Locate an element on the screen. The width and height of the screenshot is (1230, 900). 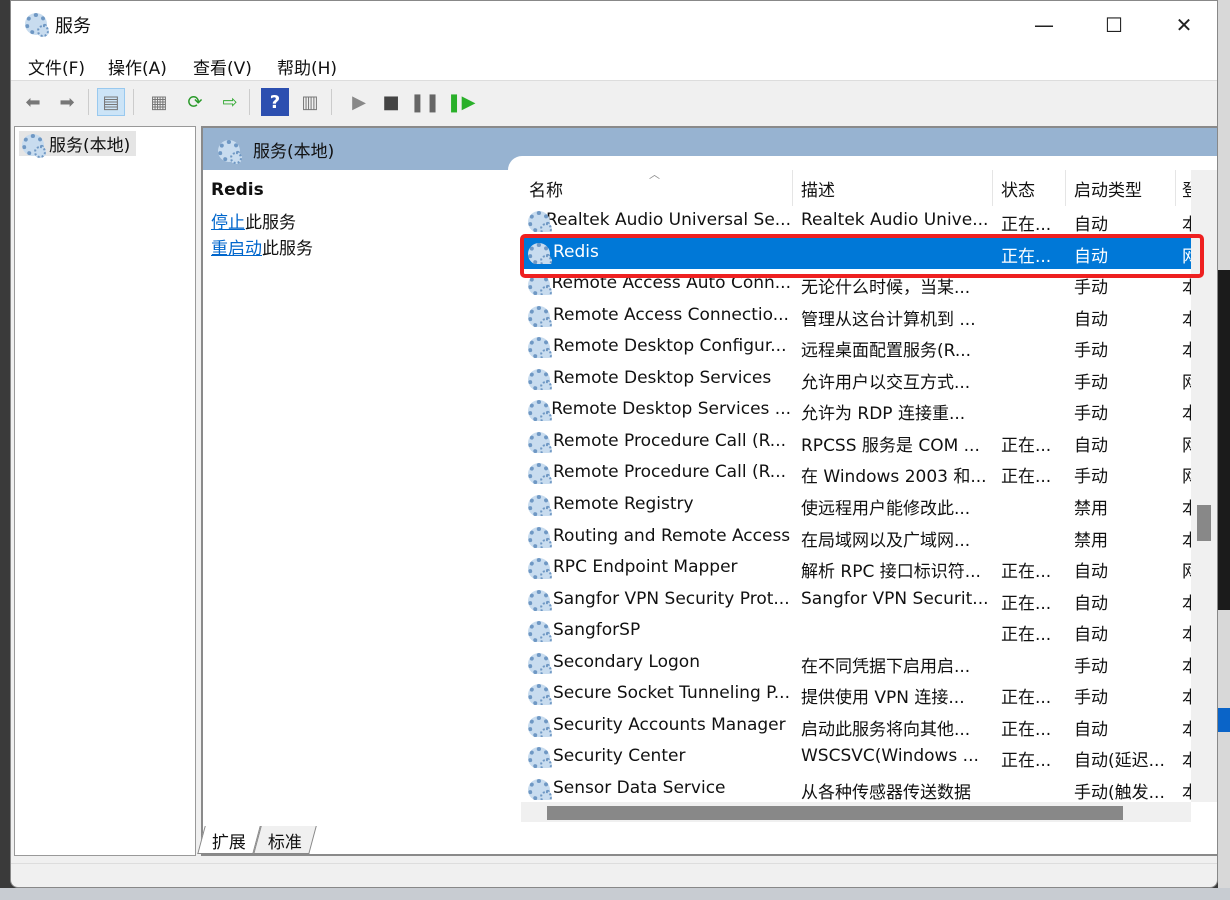
highlight-annotation-box is located at coordinates (862, 256).